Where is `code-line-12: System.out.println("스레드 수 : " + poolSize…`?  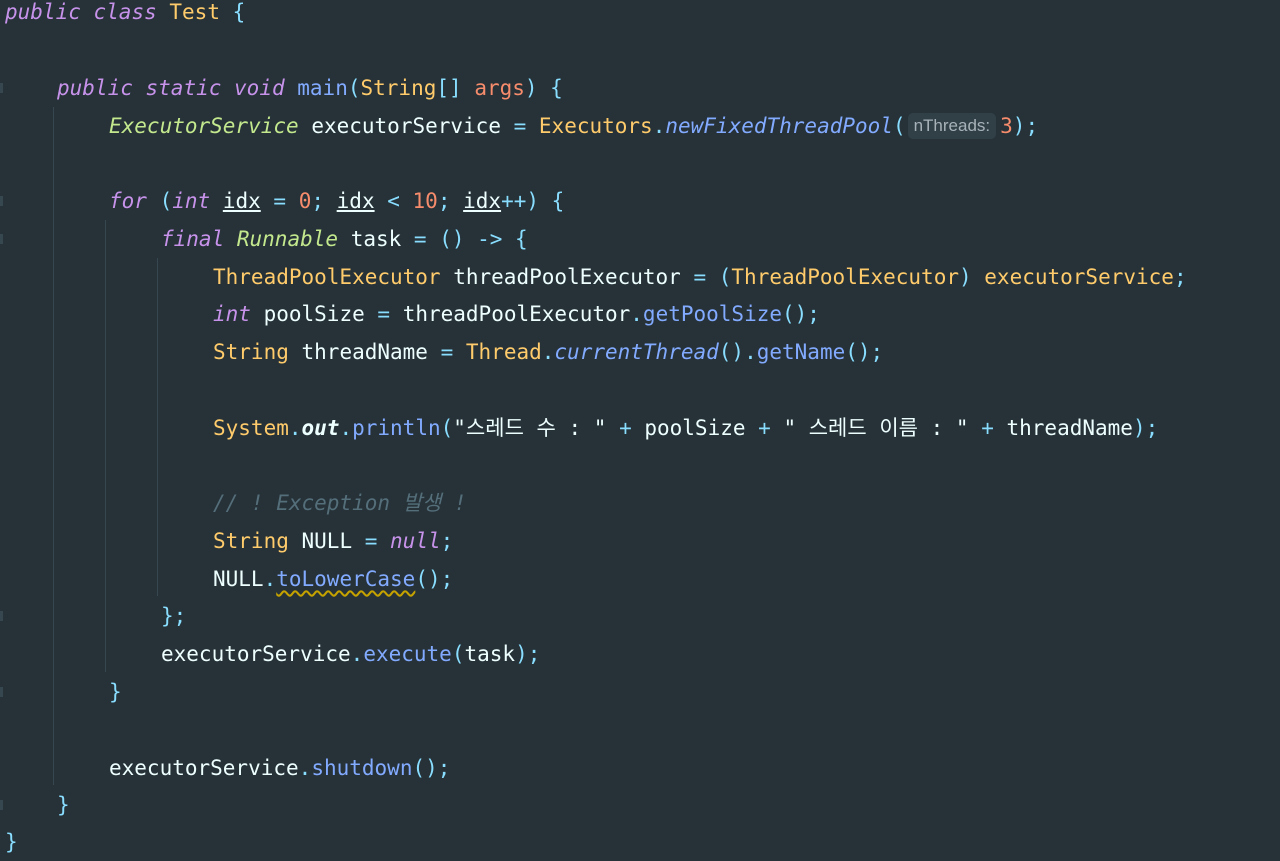
code-line-12: System.out.println("스레드 수 : " + poolSize… is located at coordinates (685, 428).